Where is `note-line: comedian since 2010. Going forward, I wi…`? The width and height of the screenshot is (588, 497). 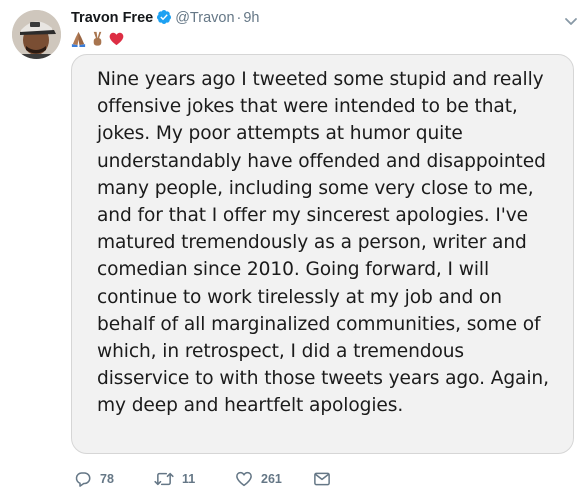 note-line: comedian since 2010. Going forward, I wi… is located at coordinates (293, 270).